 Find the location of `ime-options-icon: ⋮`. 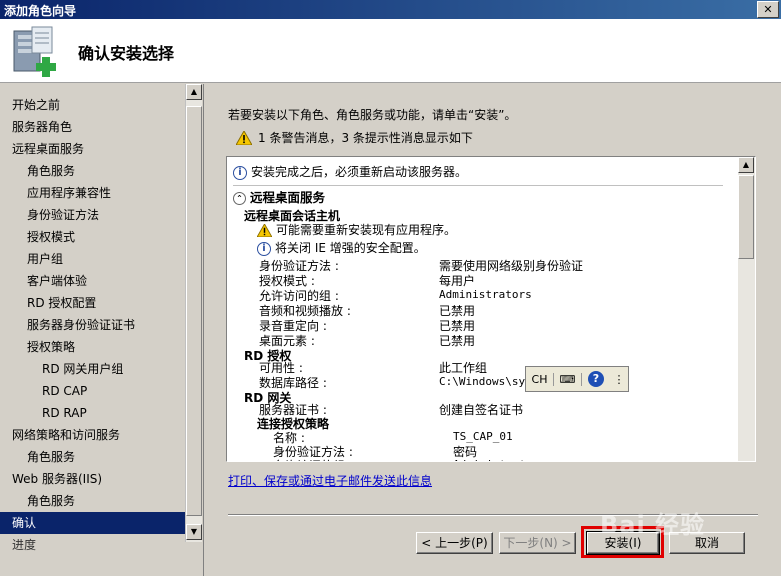

ime-options-icon: ⋮ is located at coordinates (619, 379).